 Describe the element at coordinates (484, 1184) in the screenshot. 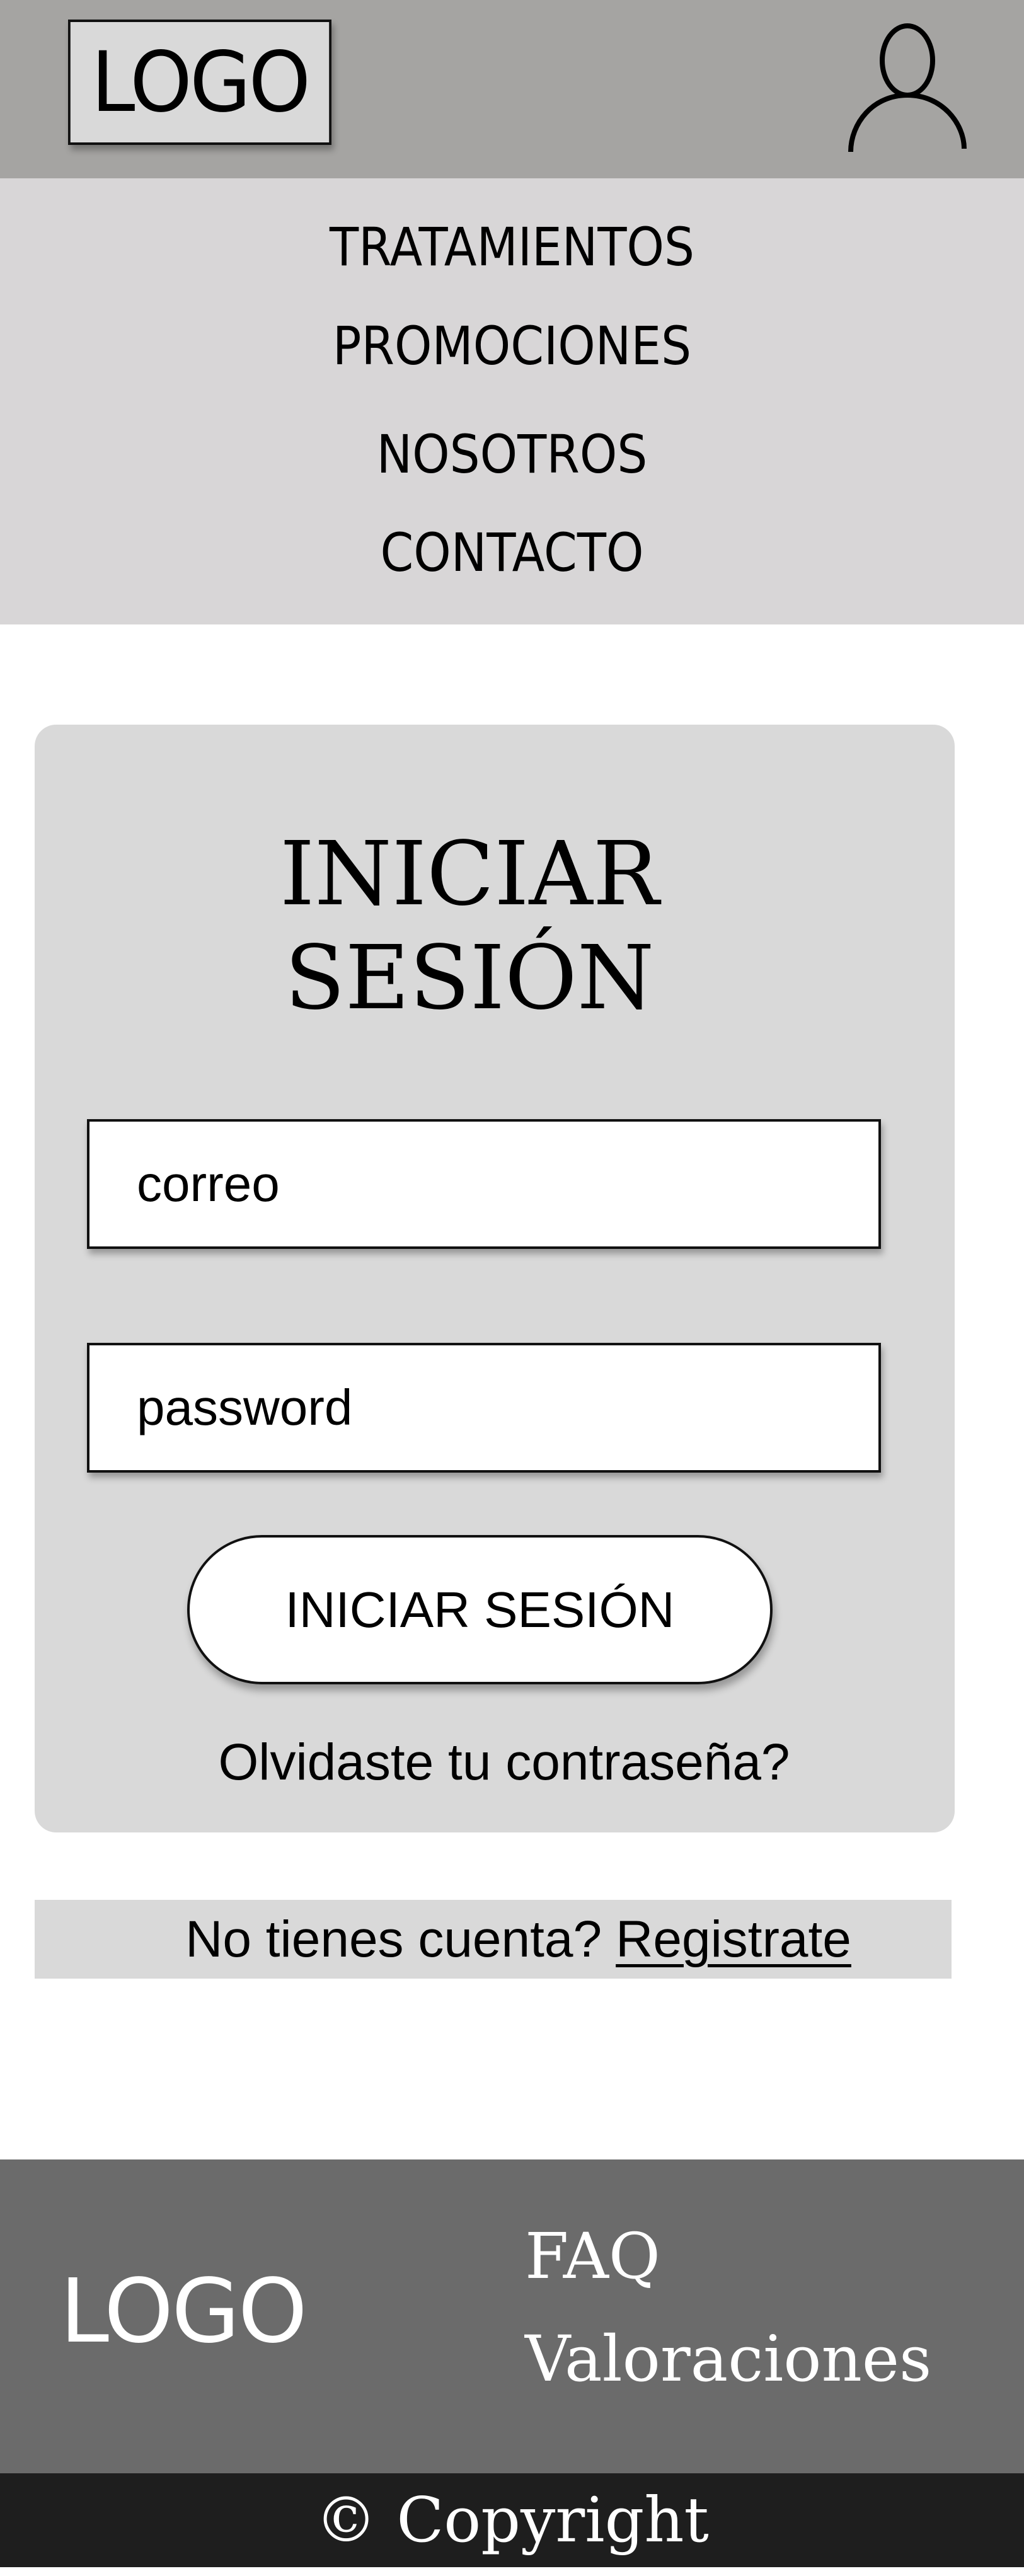

I see `email-field: correo` at that location.